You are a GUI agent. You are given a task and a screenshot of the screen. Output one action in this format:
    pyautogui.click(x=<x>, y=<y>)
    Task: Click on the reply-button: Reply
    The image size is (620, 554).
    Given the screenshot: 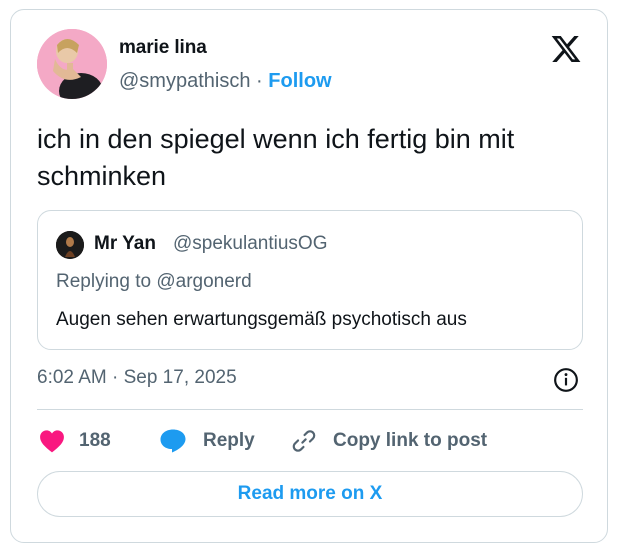 What is the action you would take?
    pyautogui.click(x=207, y=441)
    